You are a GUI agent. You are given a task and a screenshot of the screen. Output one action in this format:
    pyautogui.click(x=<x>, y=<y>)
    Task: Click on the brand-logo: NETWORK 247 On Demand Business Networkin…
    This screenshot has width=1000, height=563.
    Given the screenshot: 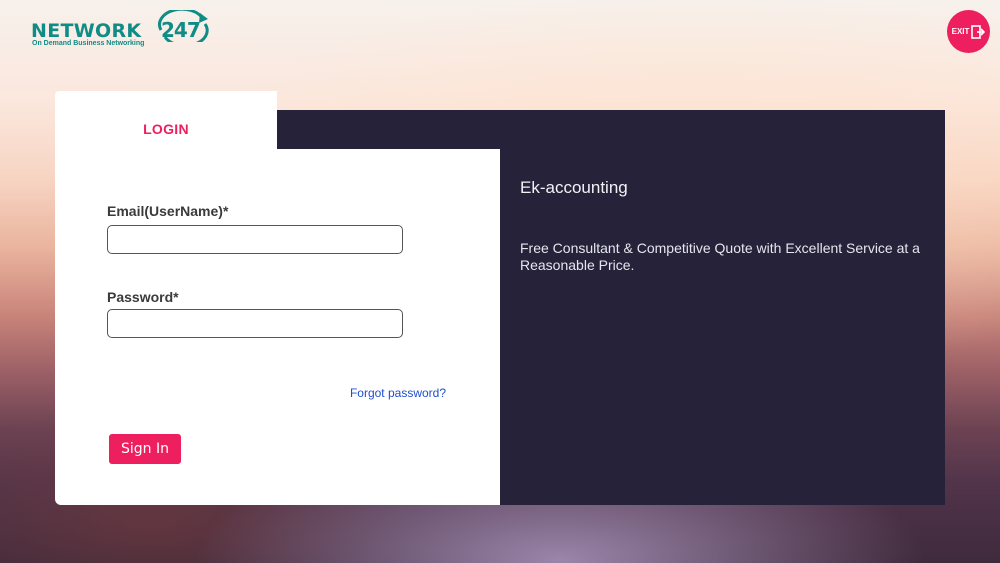 What is the action you would take?
    pyautogui.click(x=126, y=29)
    